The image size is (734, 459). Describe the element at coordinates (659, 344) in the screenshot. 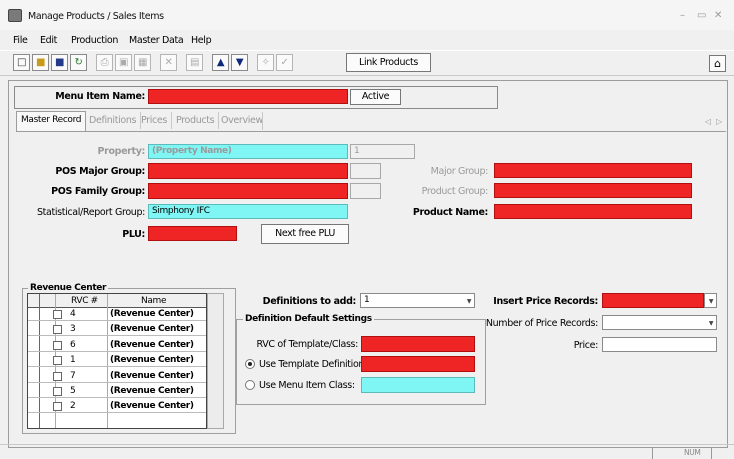

I see `price-input` at that location.